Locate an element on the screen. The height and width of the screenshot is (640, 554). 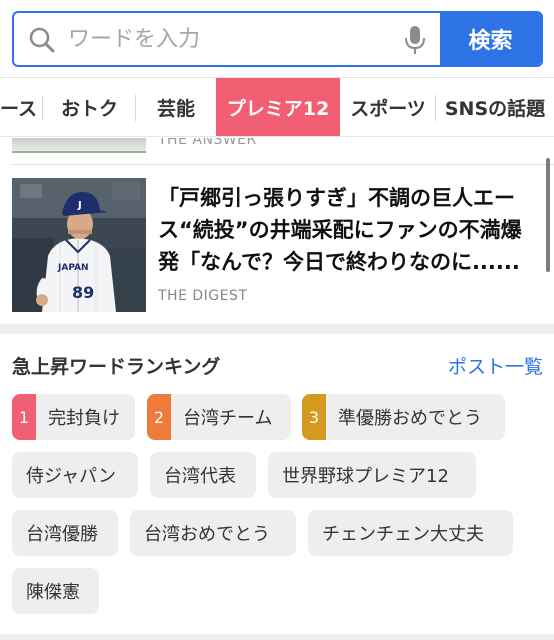
search-input is located at coordinates (228, 39).